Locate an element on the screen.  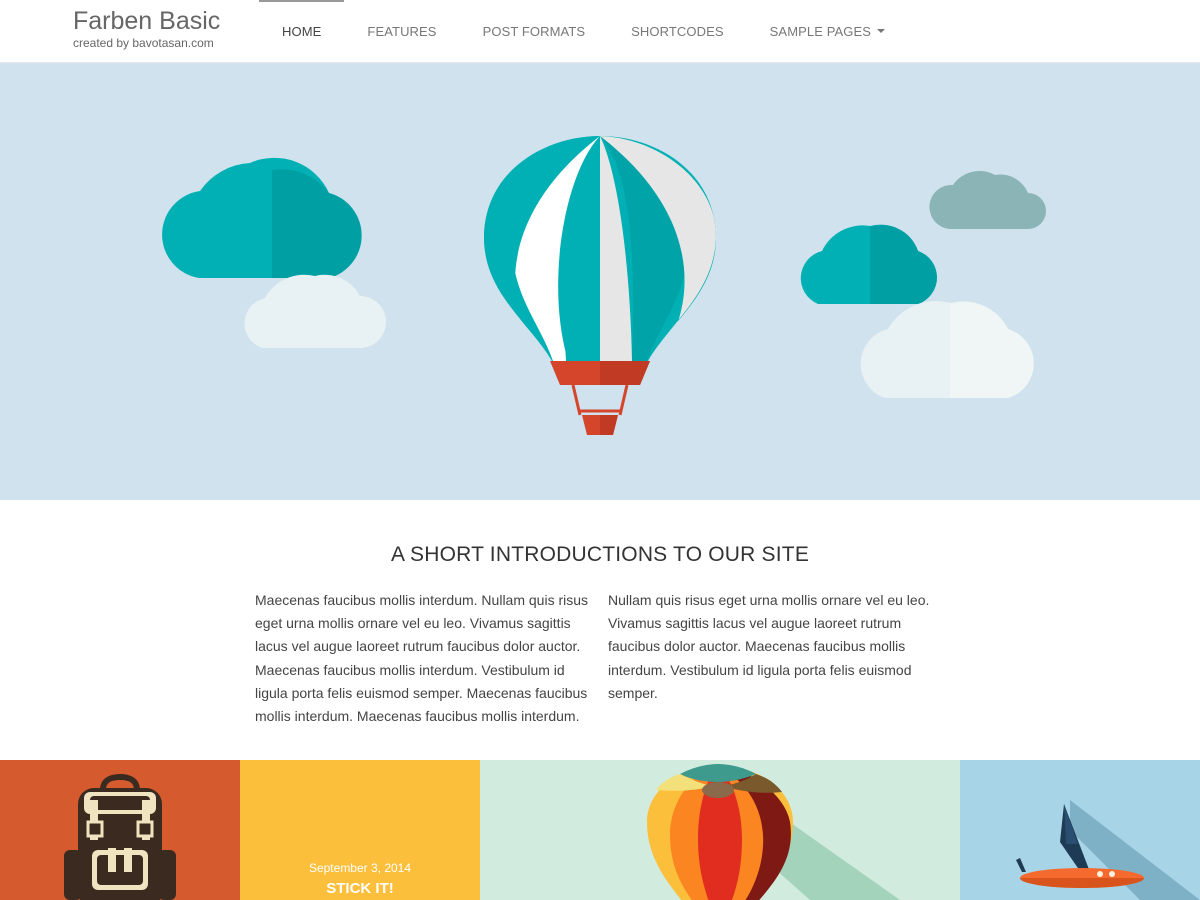
nav-item-features: FEATURES is located at coordinates (401, 31).